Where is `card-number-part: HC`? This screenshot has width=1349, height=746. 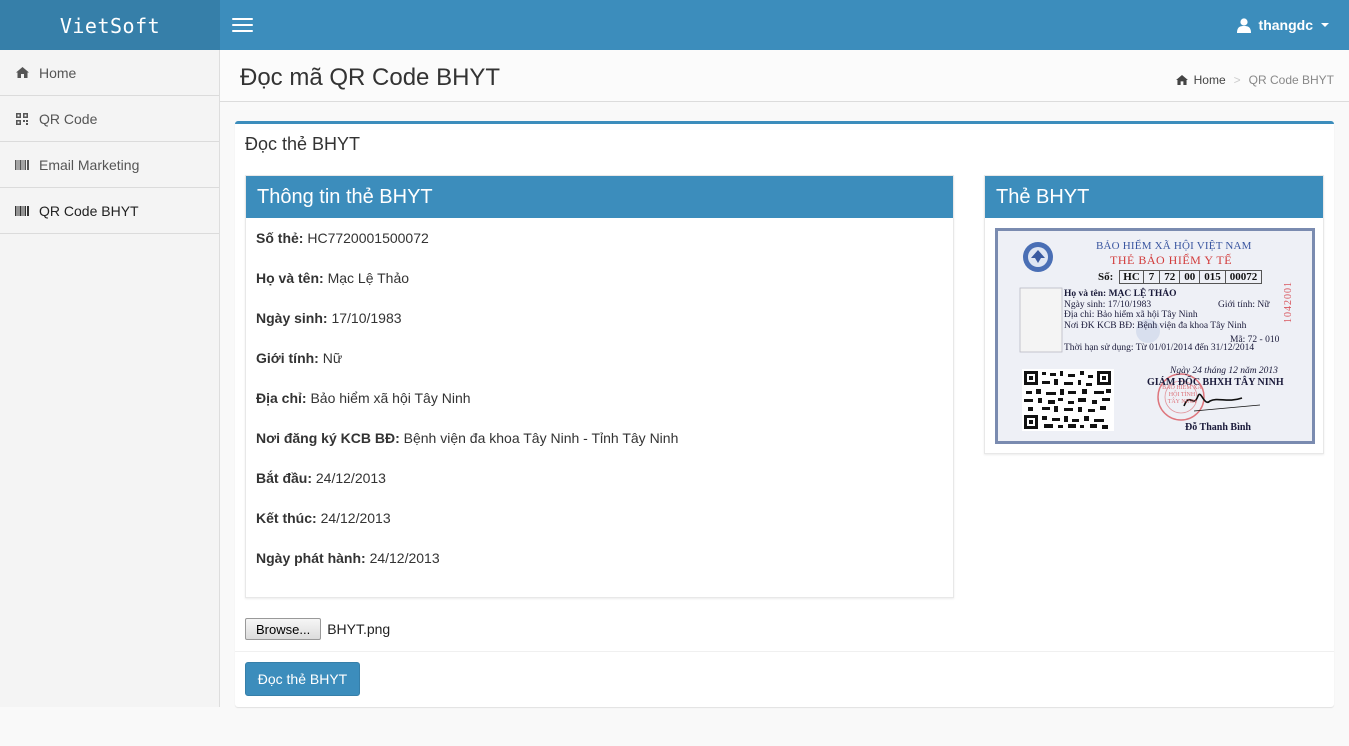
card-number-part: HC is located at coordinates (1131, 277).